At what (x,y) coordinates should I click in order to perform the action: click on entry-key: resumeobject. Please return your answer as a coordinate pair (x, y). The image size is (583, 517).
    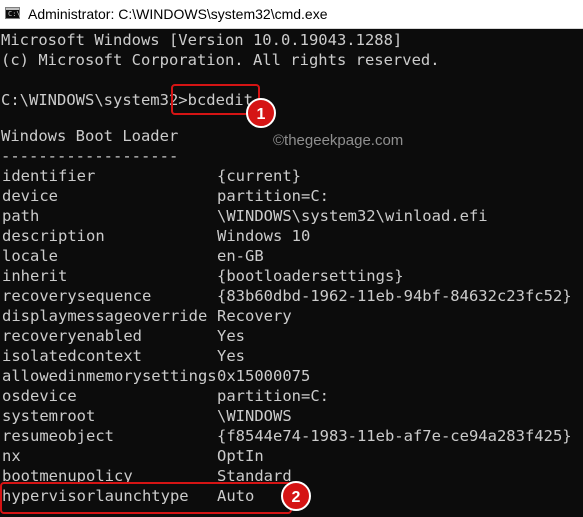
    Looking at the image, I should click on (58, 436).